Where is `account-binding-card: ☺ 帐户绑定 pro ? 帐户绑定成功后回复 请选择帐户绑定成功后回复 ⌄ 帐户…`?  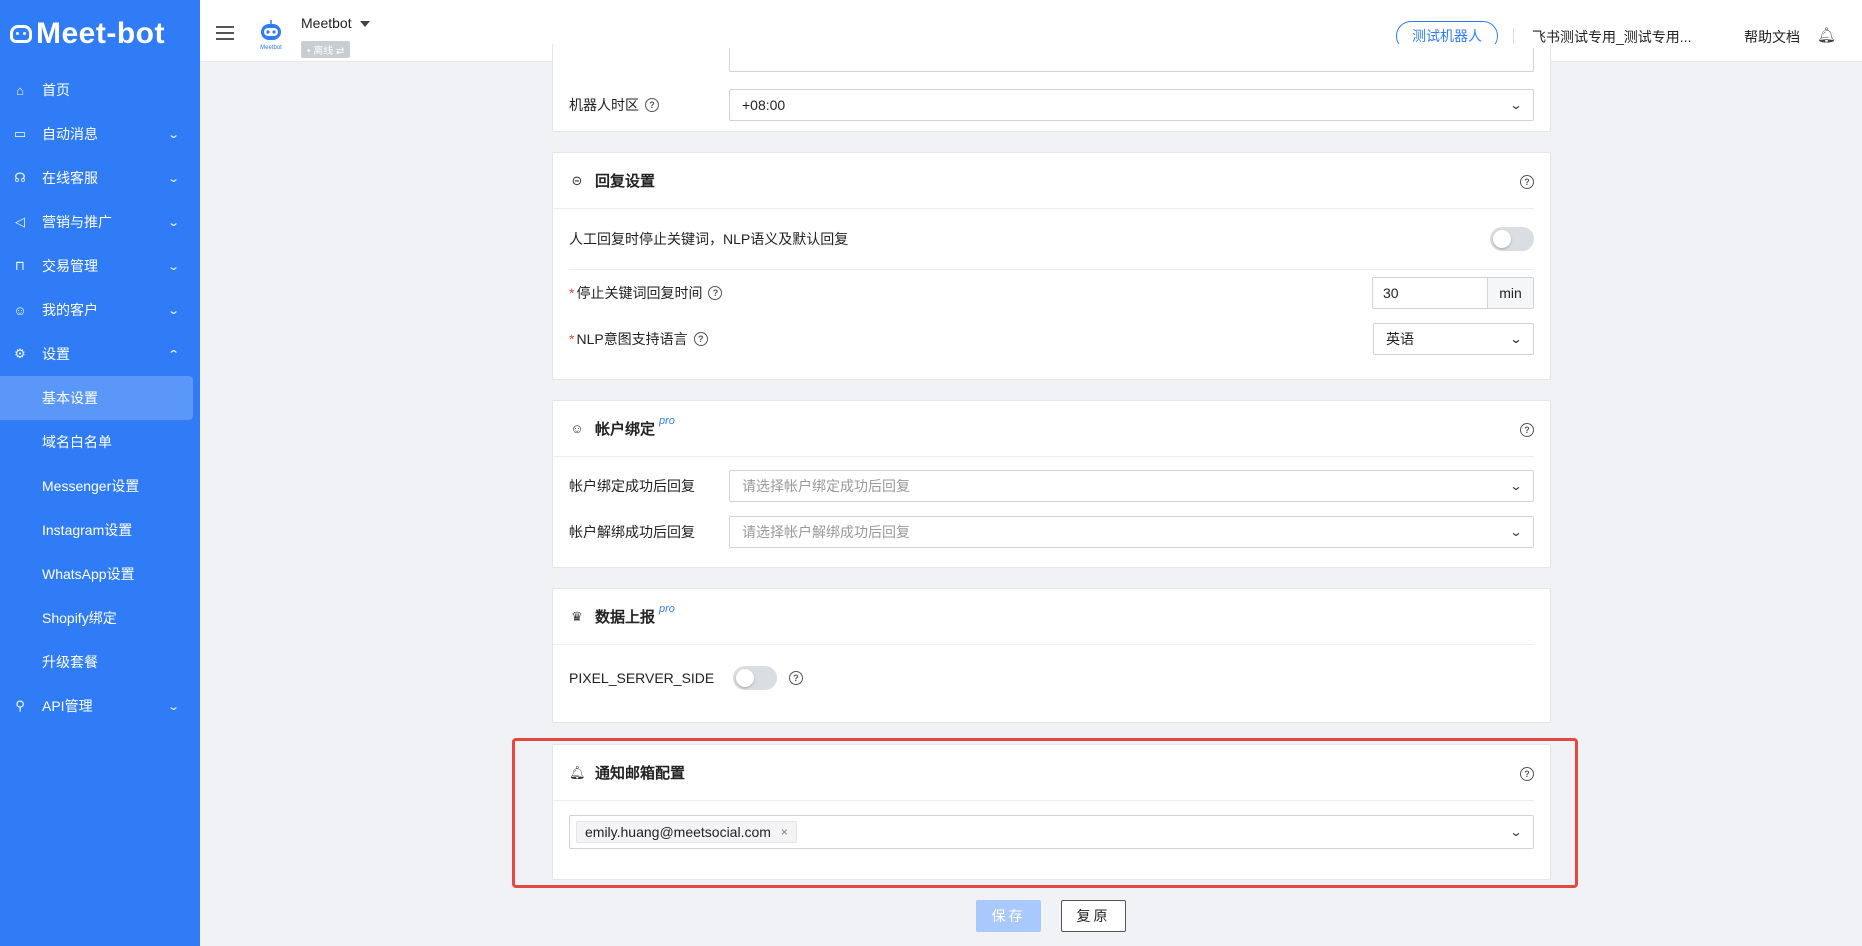 account-binding-card: ☺ 帐户绑定 pro ? 帐户绑定成功后回复 请选择帐户绑定成功后回复 ⌄ 帐户… is located at coordinates (1051, 484).